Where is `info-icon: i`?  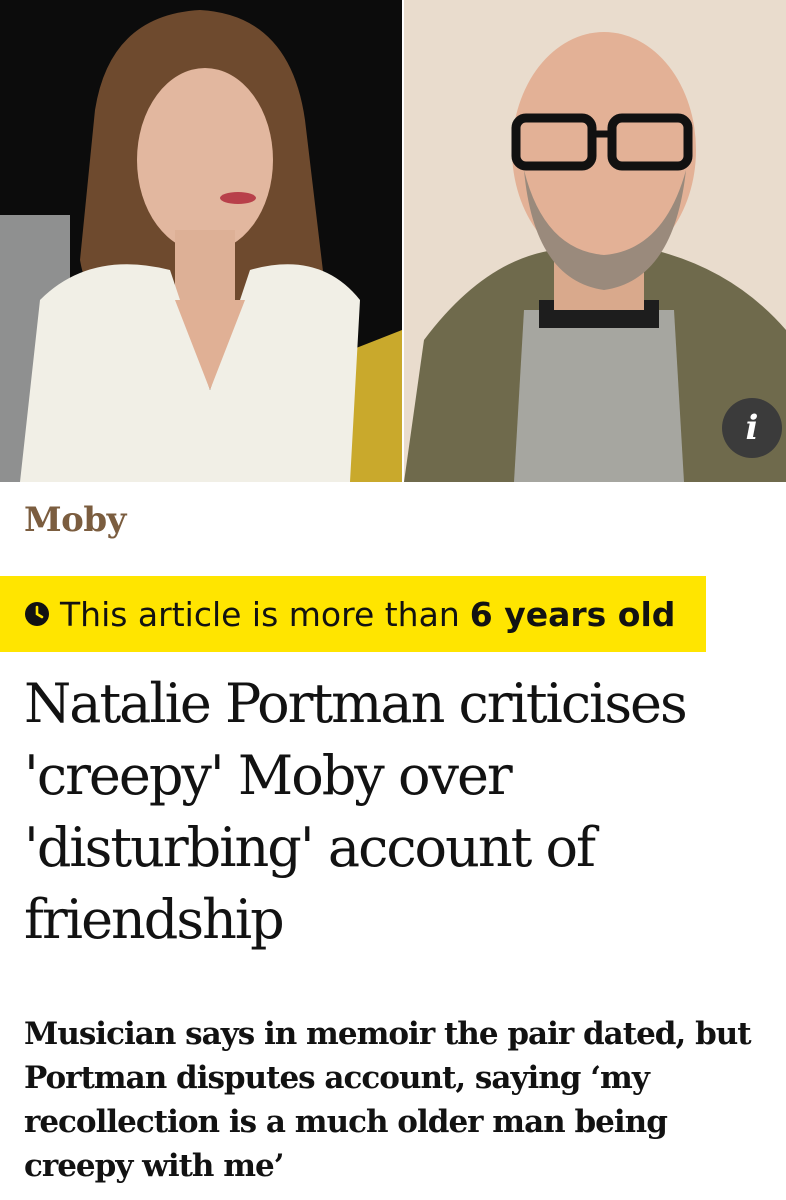
info-icon: i is located at coordinates (752, 428).